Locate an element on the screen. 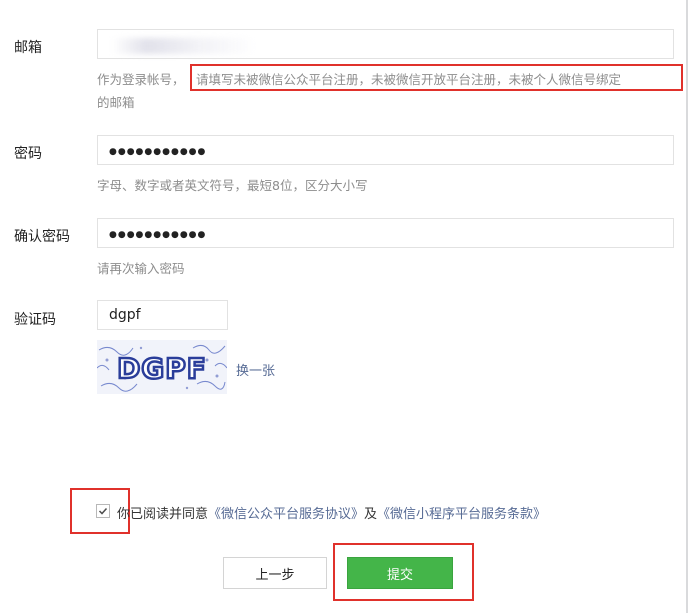 The width and height of the screenshot is (688, 613). miniprogram-terms-link: 《微信小程序平台服务条款》 is located at coordinates (461, 514).